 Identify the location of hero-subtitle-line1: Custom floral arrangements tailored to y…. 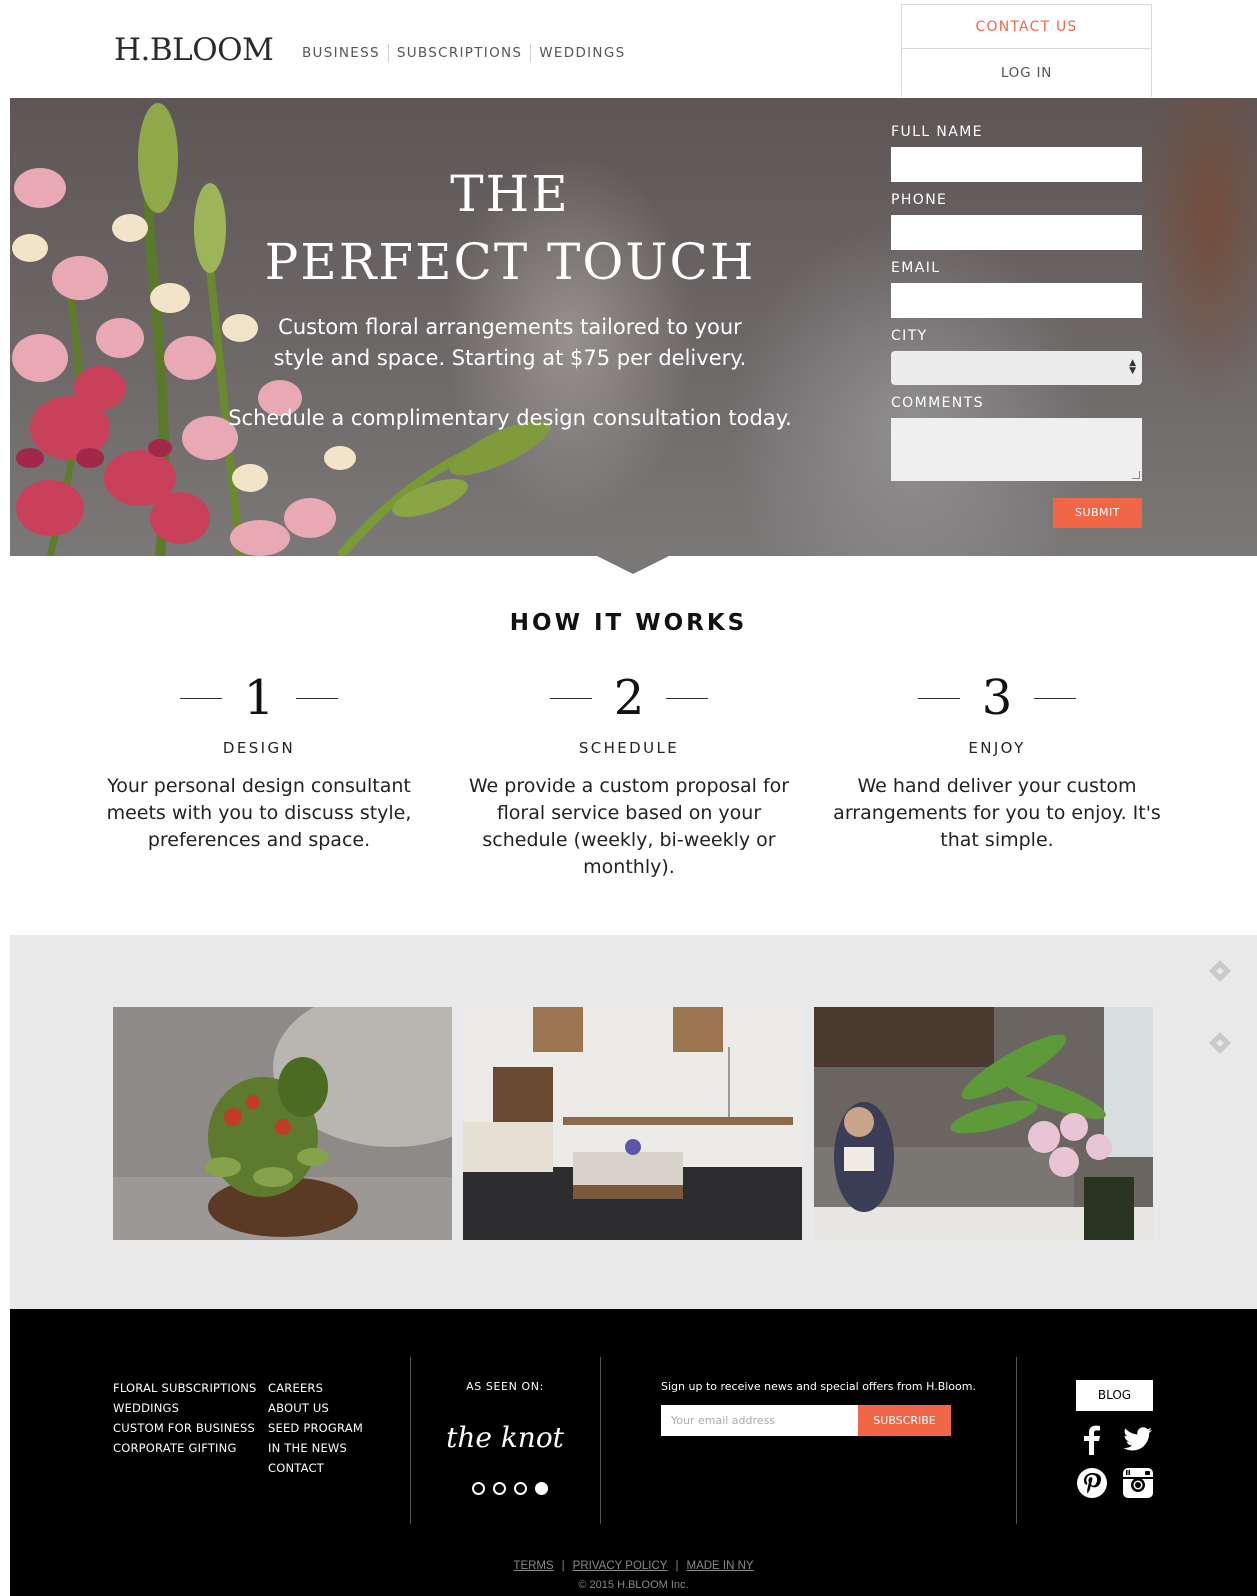
(510, 327).